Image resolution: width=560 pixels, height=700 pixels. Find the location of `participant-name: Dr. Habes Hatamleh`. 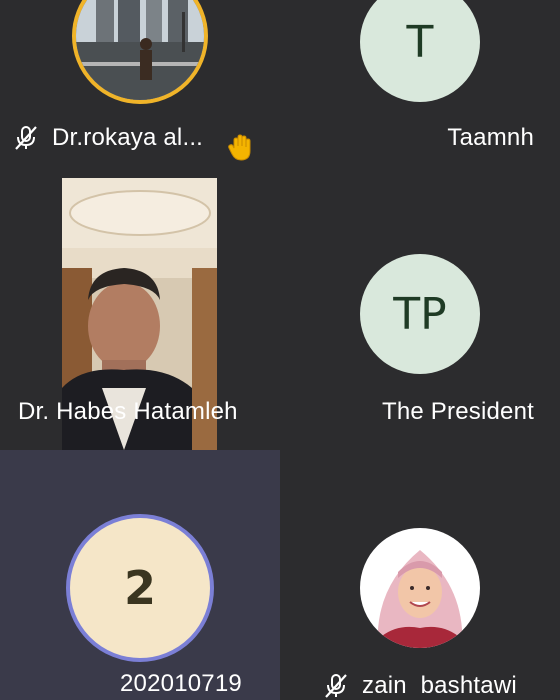

participant-name: Dr. Habes Hatamleh is located at coordinates (128, 411).